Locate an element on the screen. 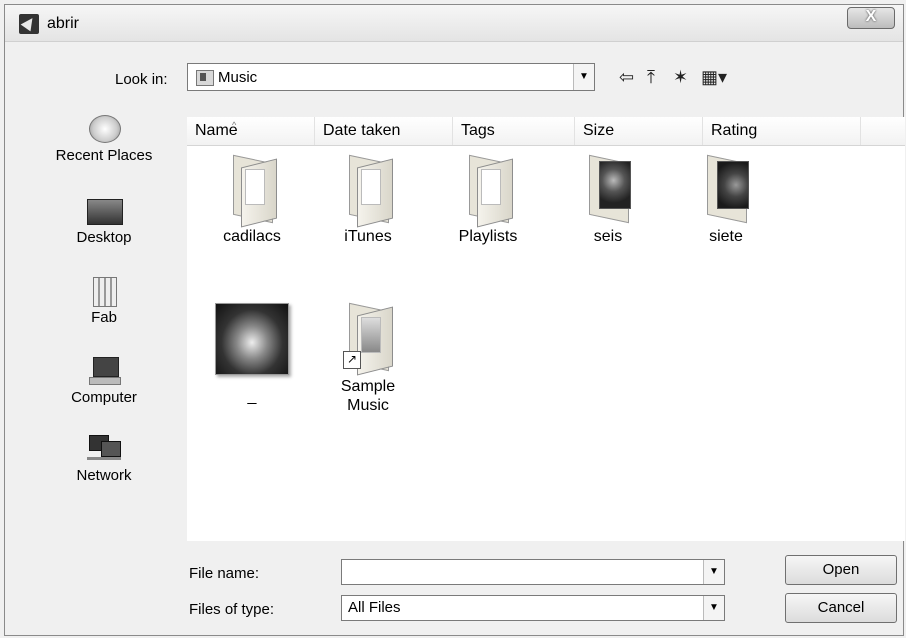 Image resolution: width=906 pixels, height=638 pixels. look-in-combo: Music ▼ is located at coordinates (391, 77).